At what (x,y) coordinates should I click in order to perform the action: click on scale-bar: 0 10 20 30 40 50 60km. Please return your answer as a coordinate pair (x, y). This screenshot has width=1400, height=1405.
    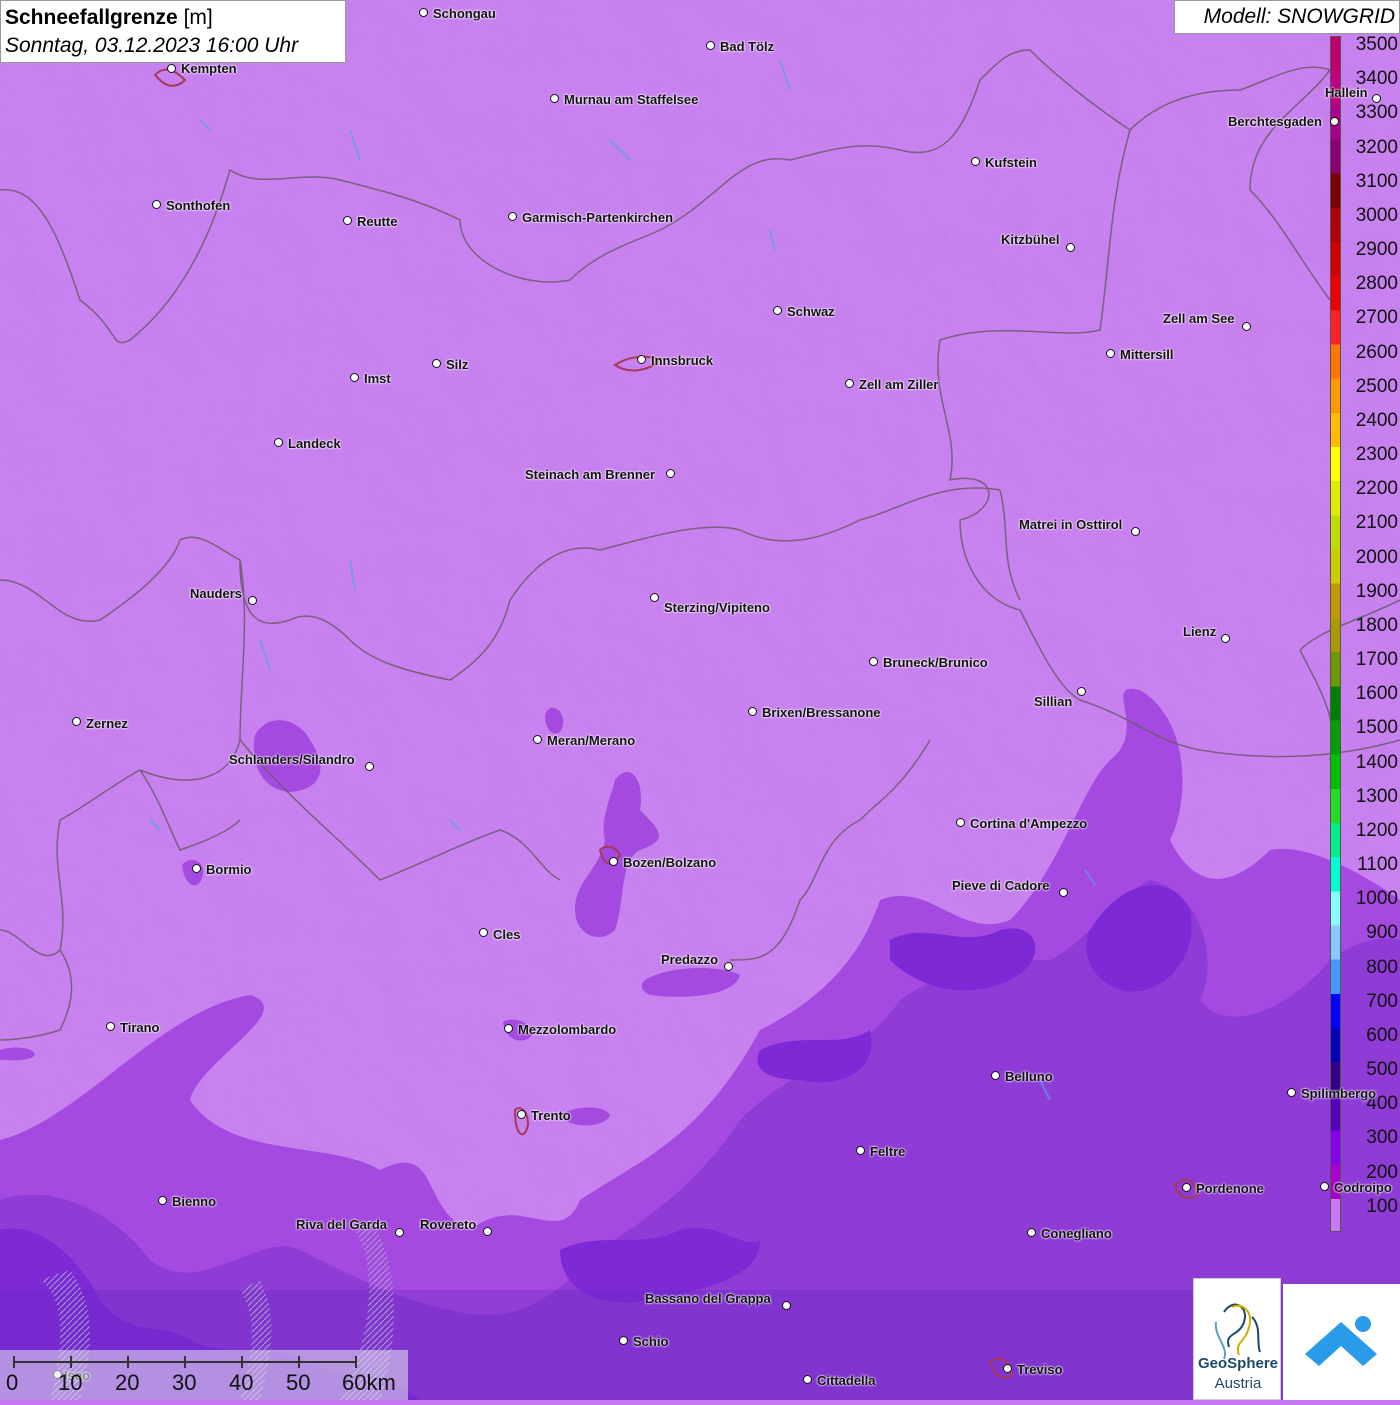
    Looking at the image, I should click on (204, 1375).